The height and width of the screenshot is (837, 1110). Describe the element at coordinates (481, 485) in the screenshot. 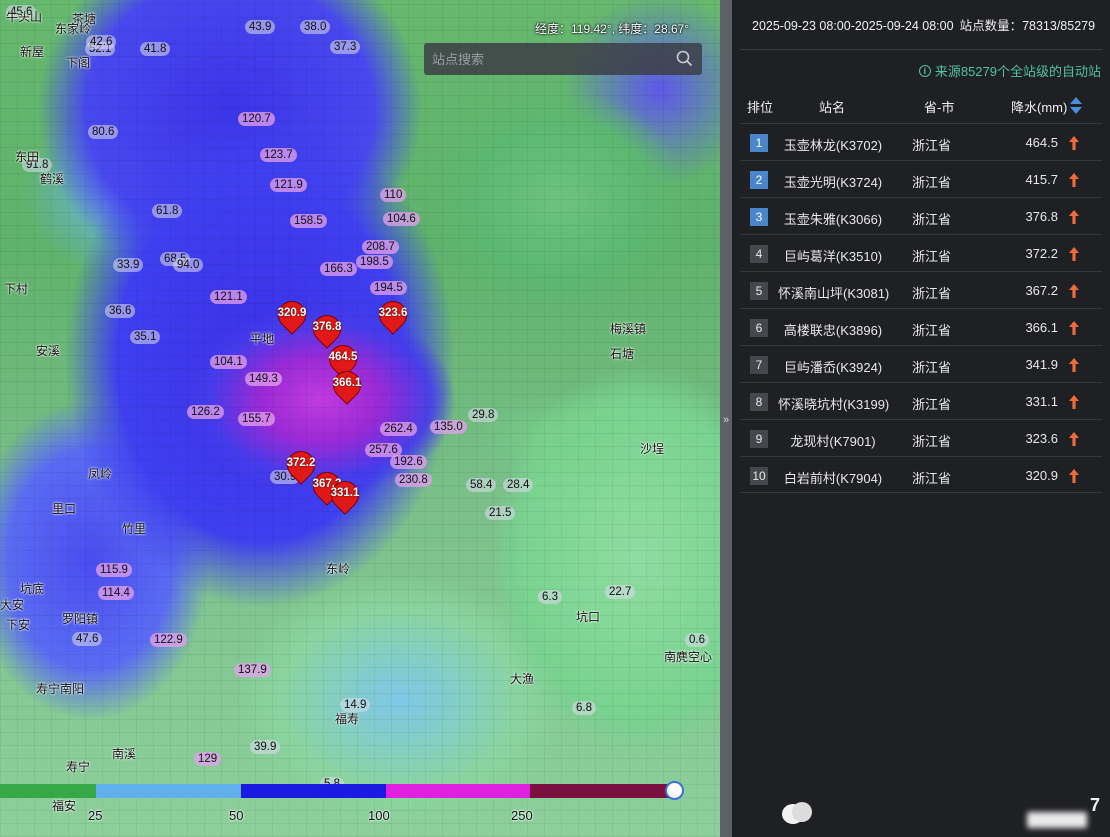

I see `station-value-label: 58.4` at that location.